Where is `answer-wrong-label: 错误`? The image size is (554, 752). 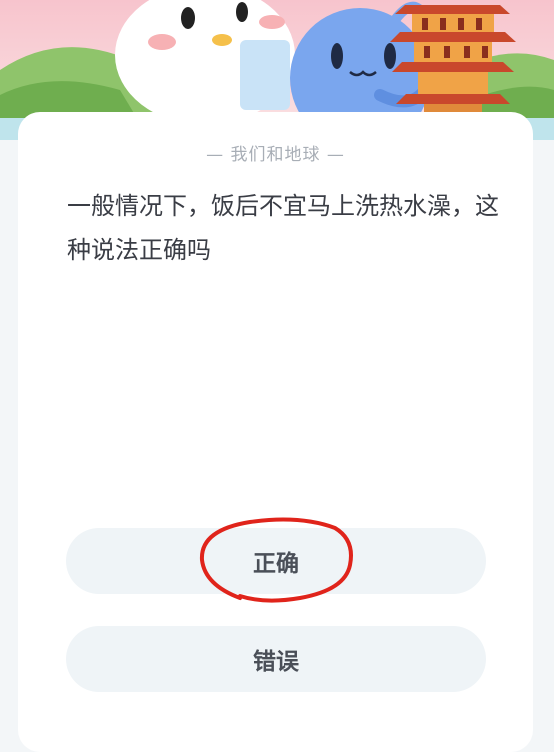
answer-wrong-label: 错误 is located at coordinates (276, 662).